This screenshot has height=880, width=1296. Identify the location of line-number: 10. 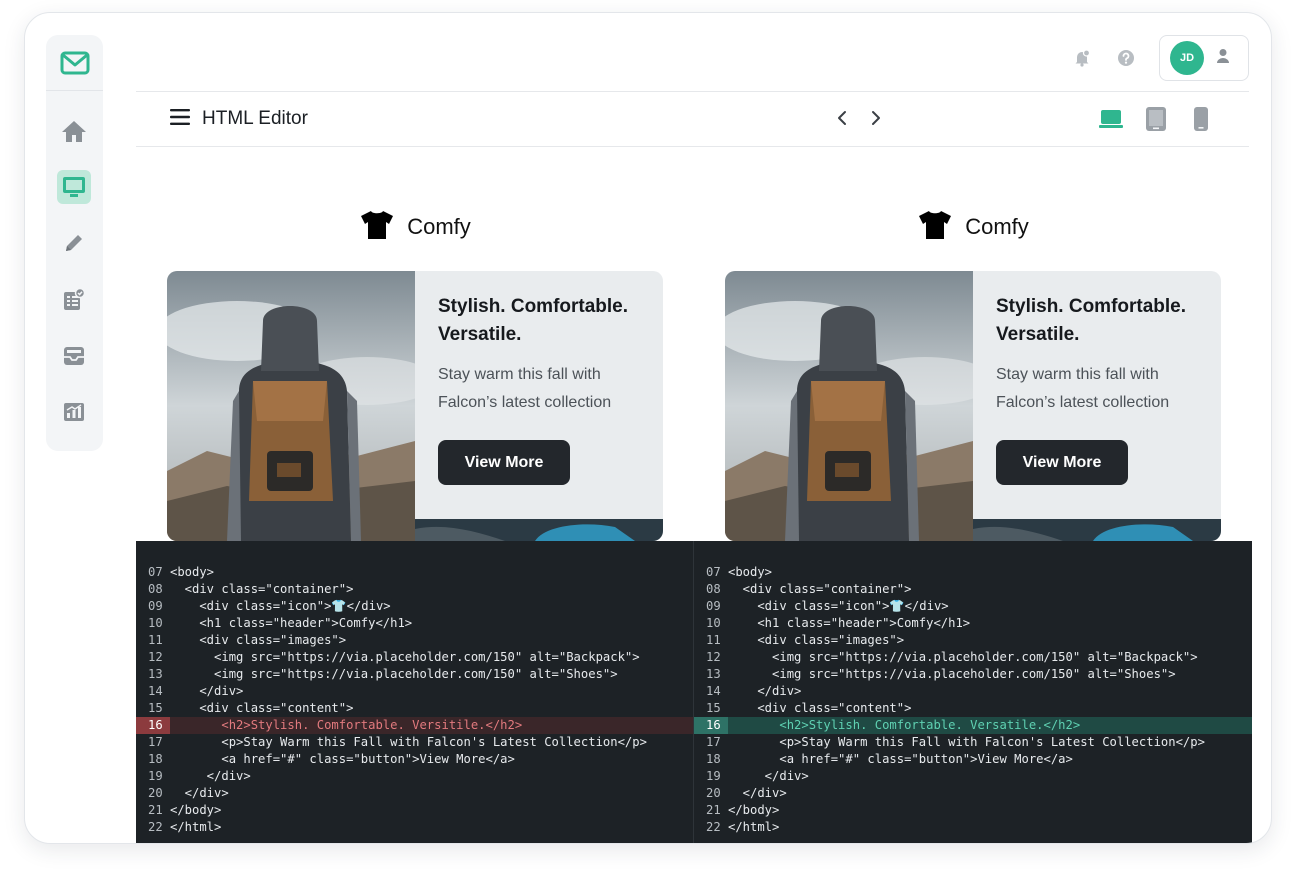
(155, 623).